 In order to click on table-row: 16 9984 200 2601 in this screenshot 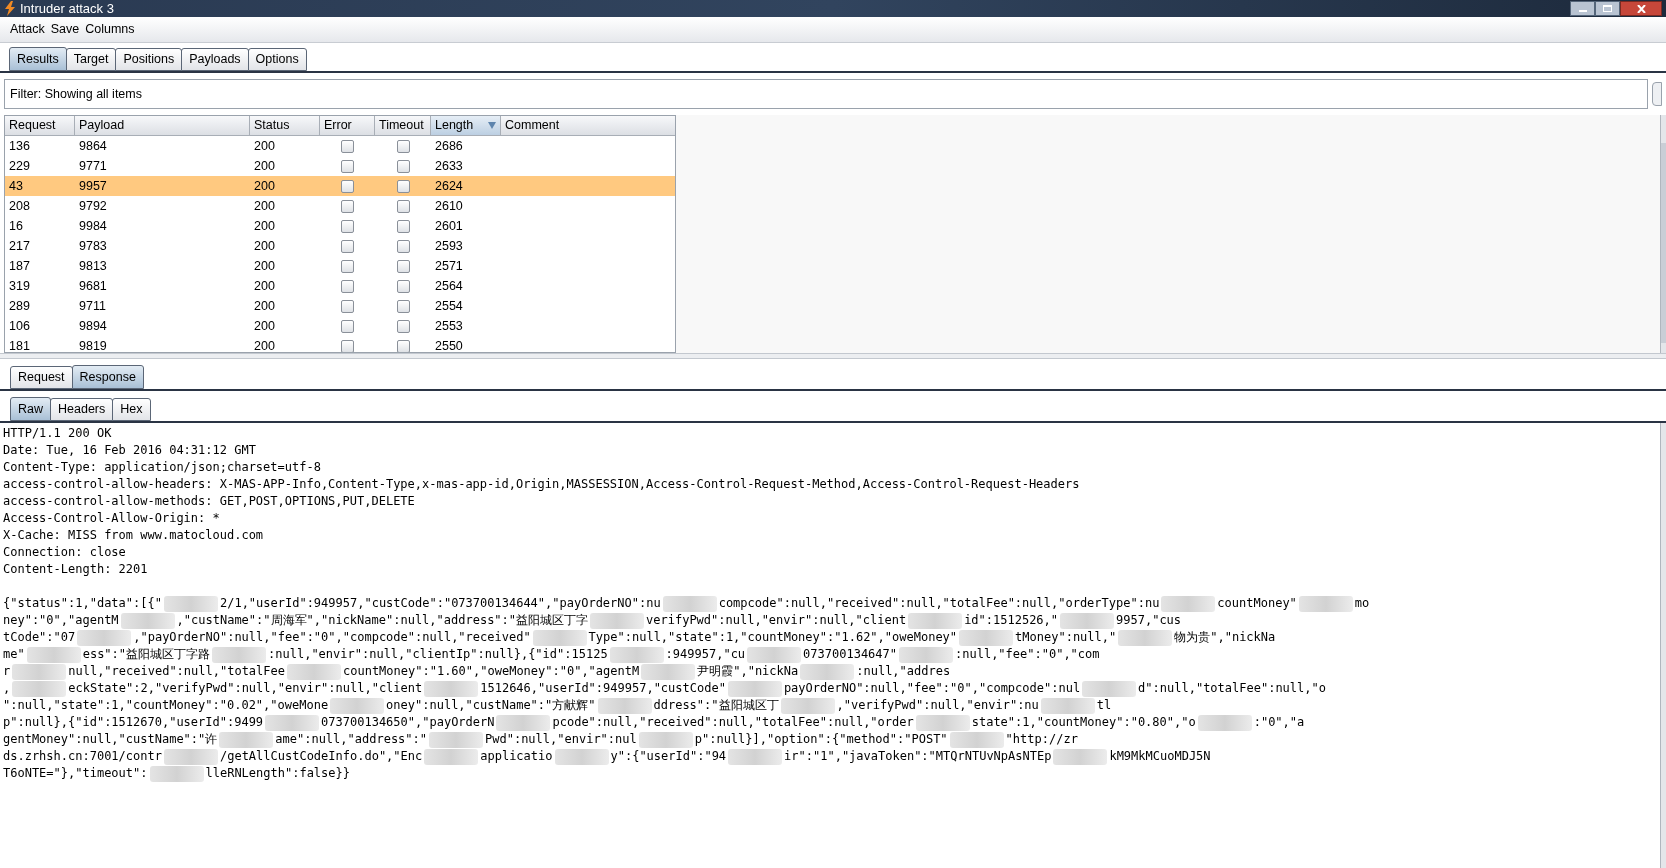, I will do `click(340, 226)`.